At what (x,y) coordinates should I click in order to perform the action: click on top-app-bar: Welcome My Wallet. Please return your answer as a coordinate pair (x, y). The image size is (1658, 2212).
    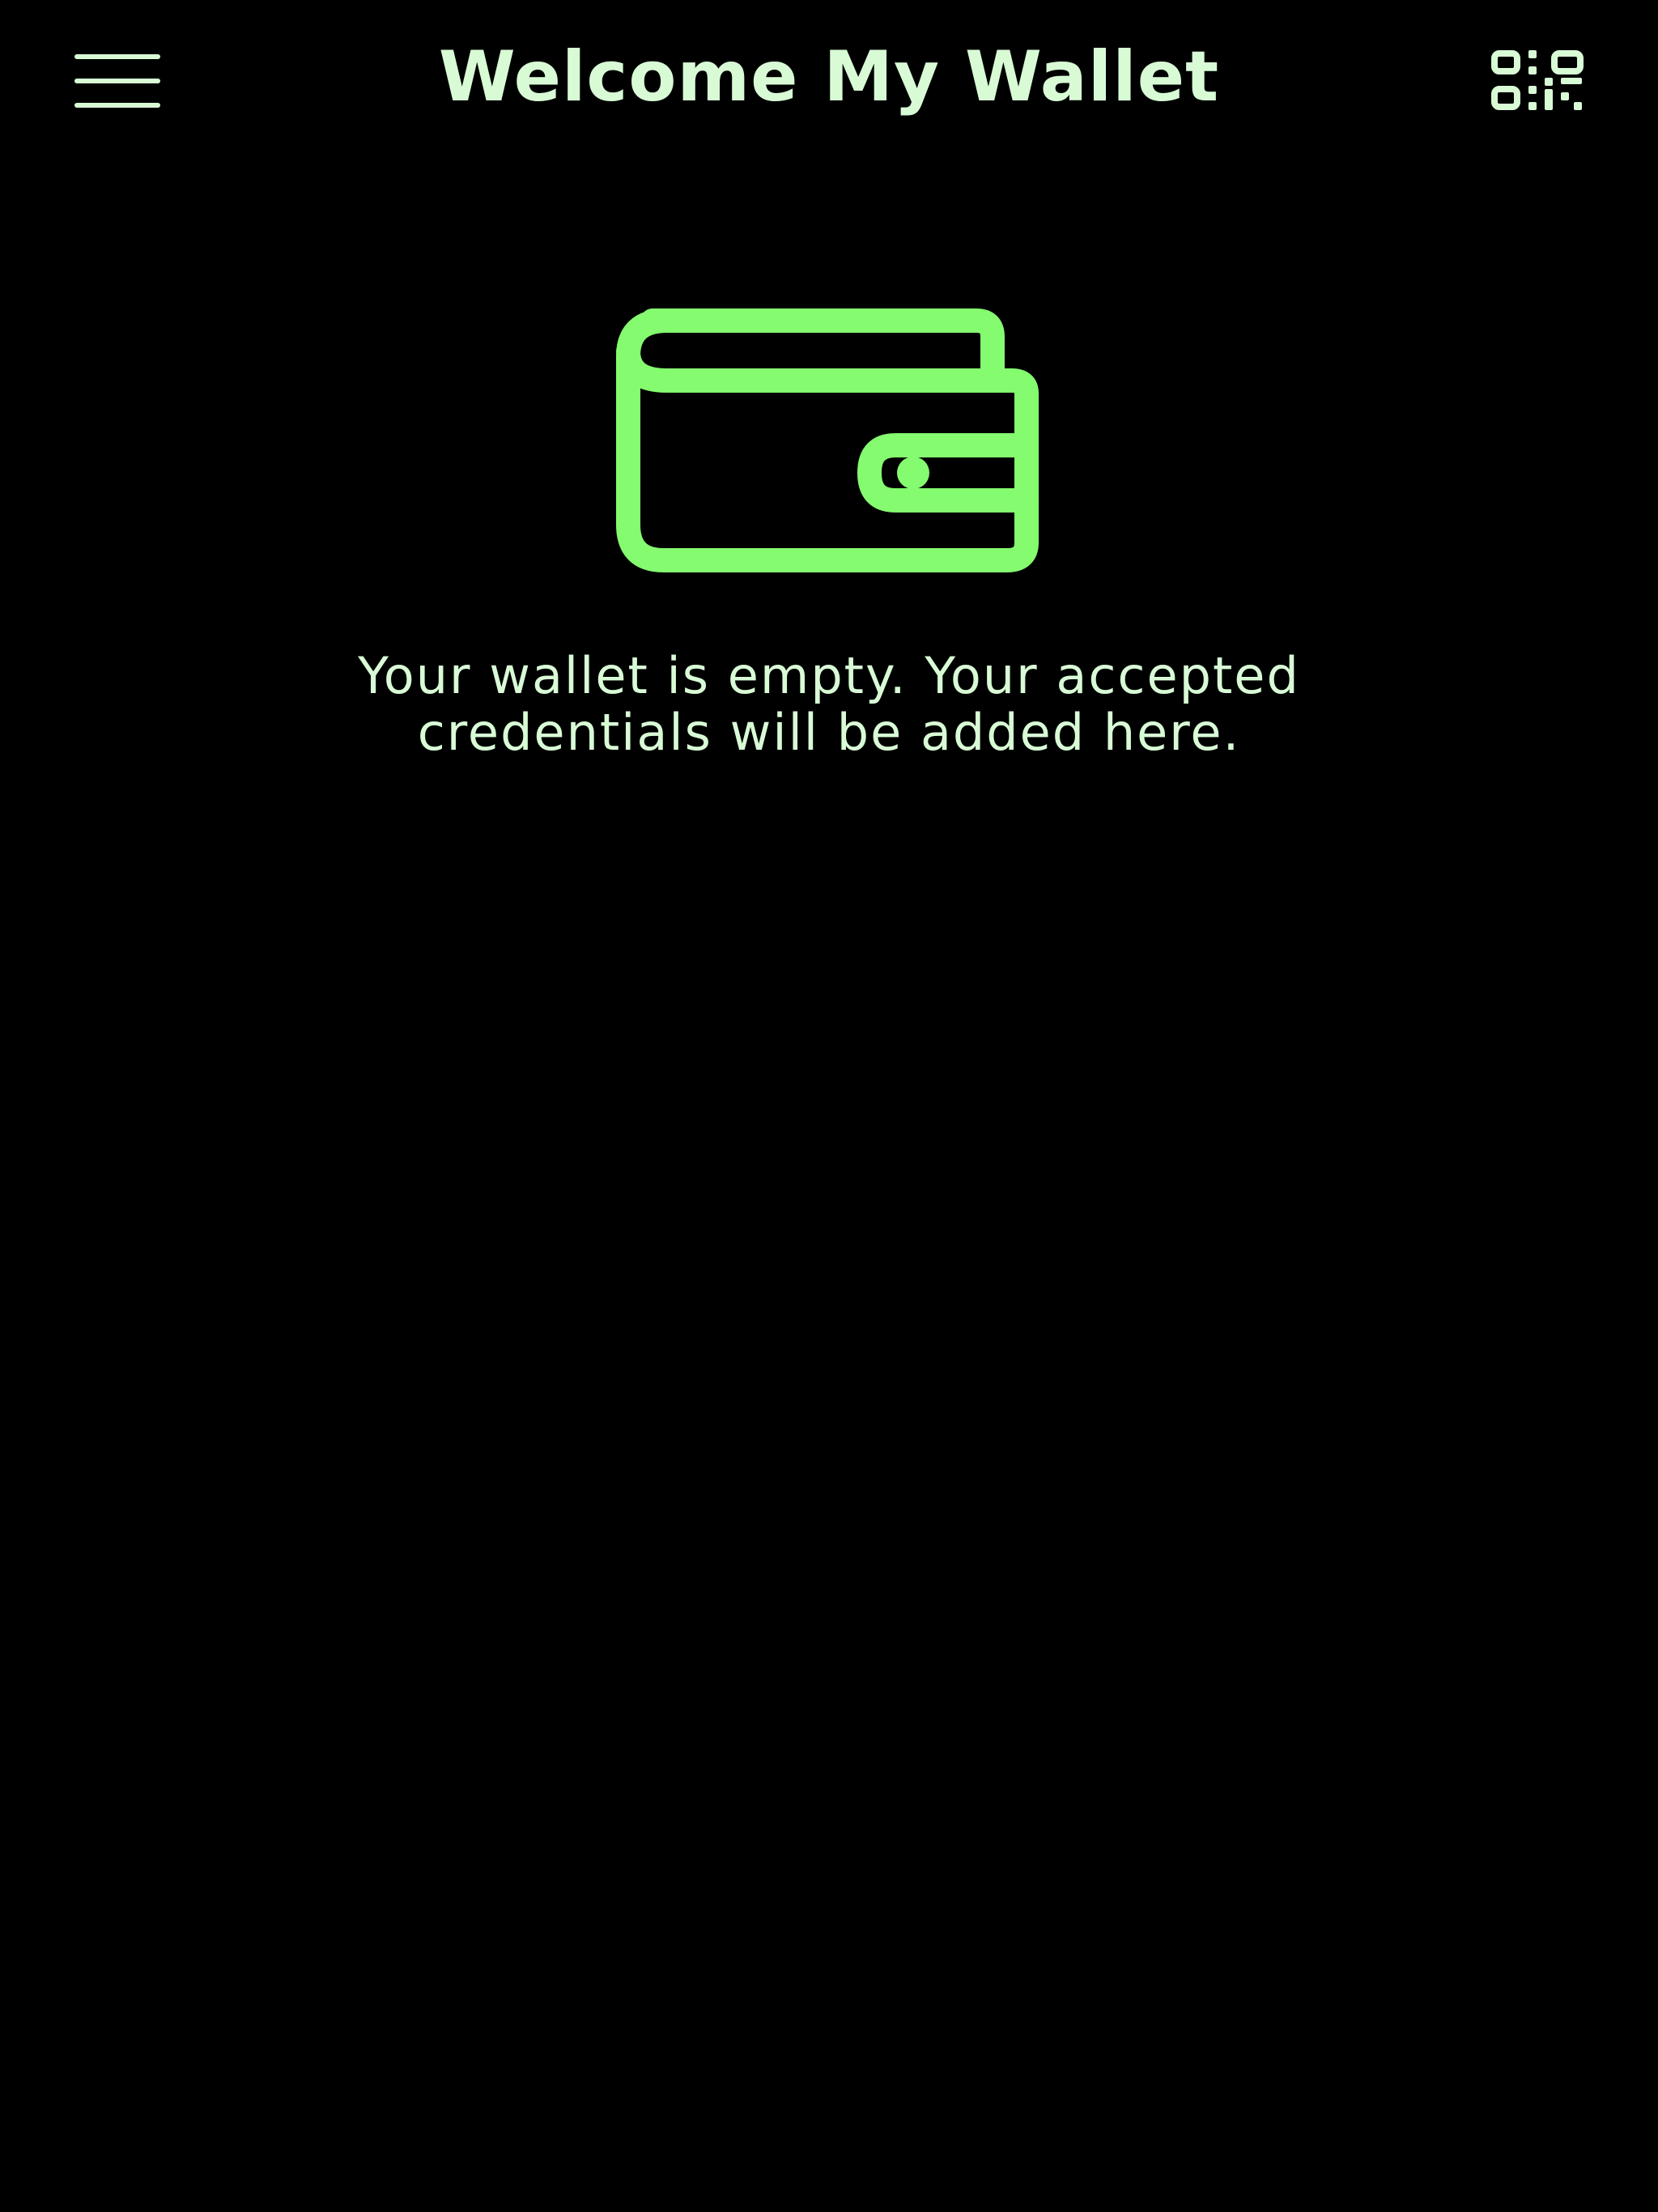
    Looking at the image, I should click on (829, 81).